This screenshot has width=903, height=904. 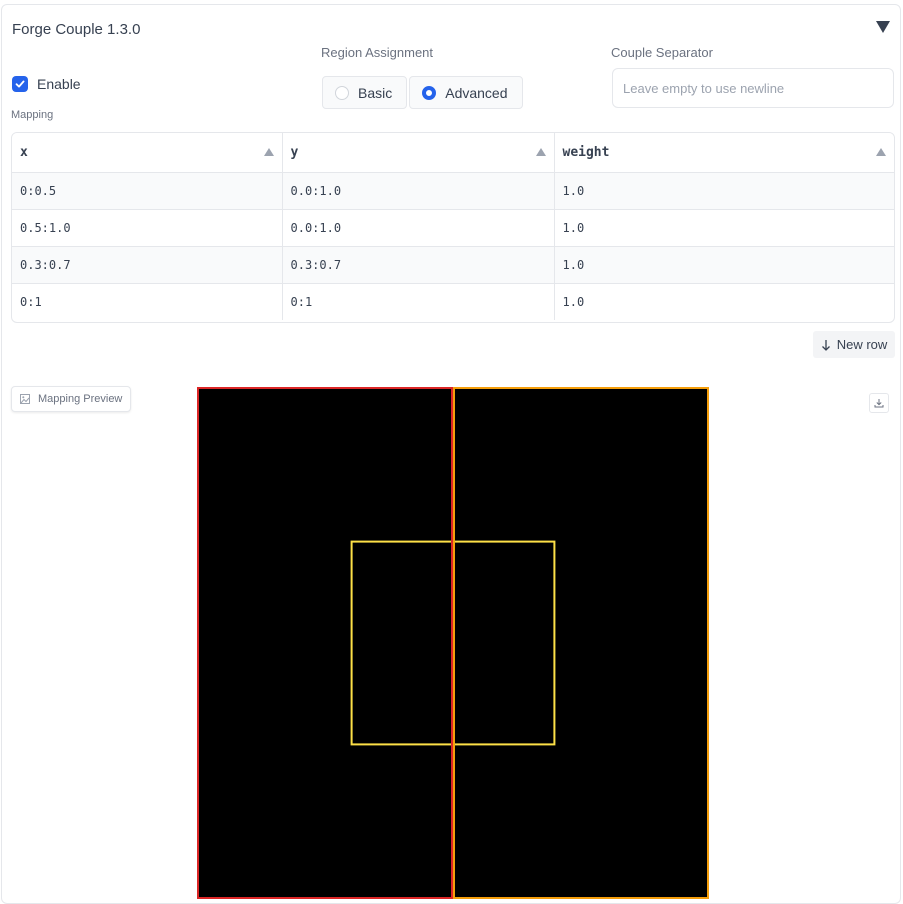 I want to click on new-row-button: New row, so click(x=854, y=344).